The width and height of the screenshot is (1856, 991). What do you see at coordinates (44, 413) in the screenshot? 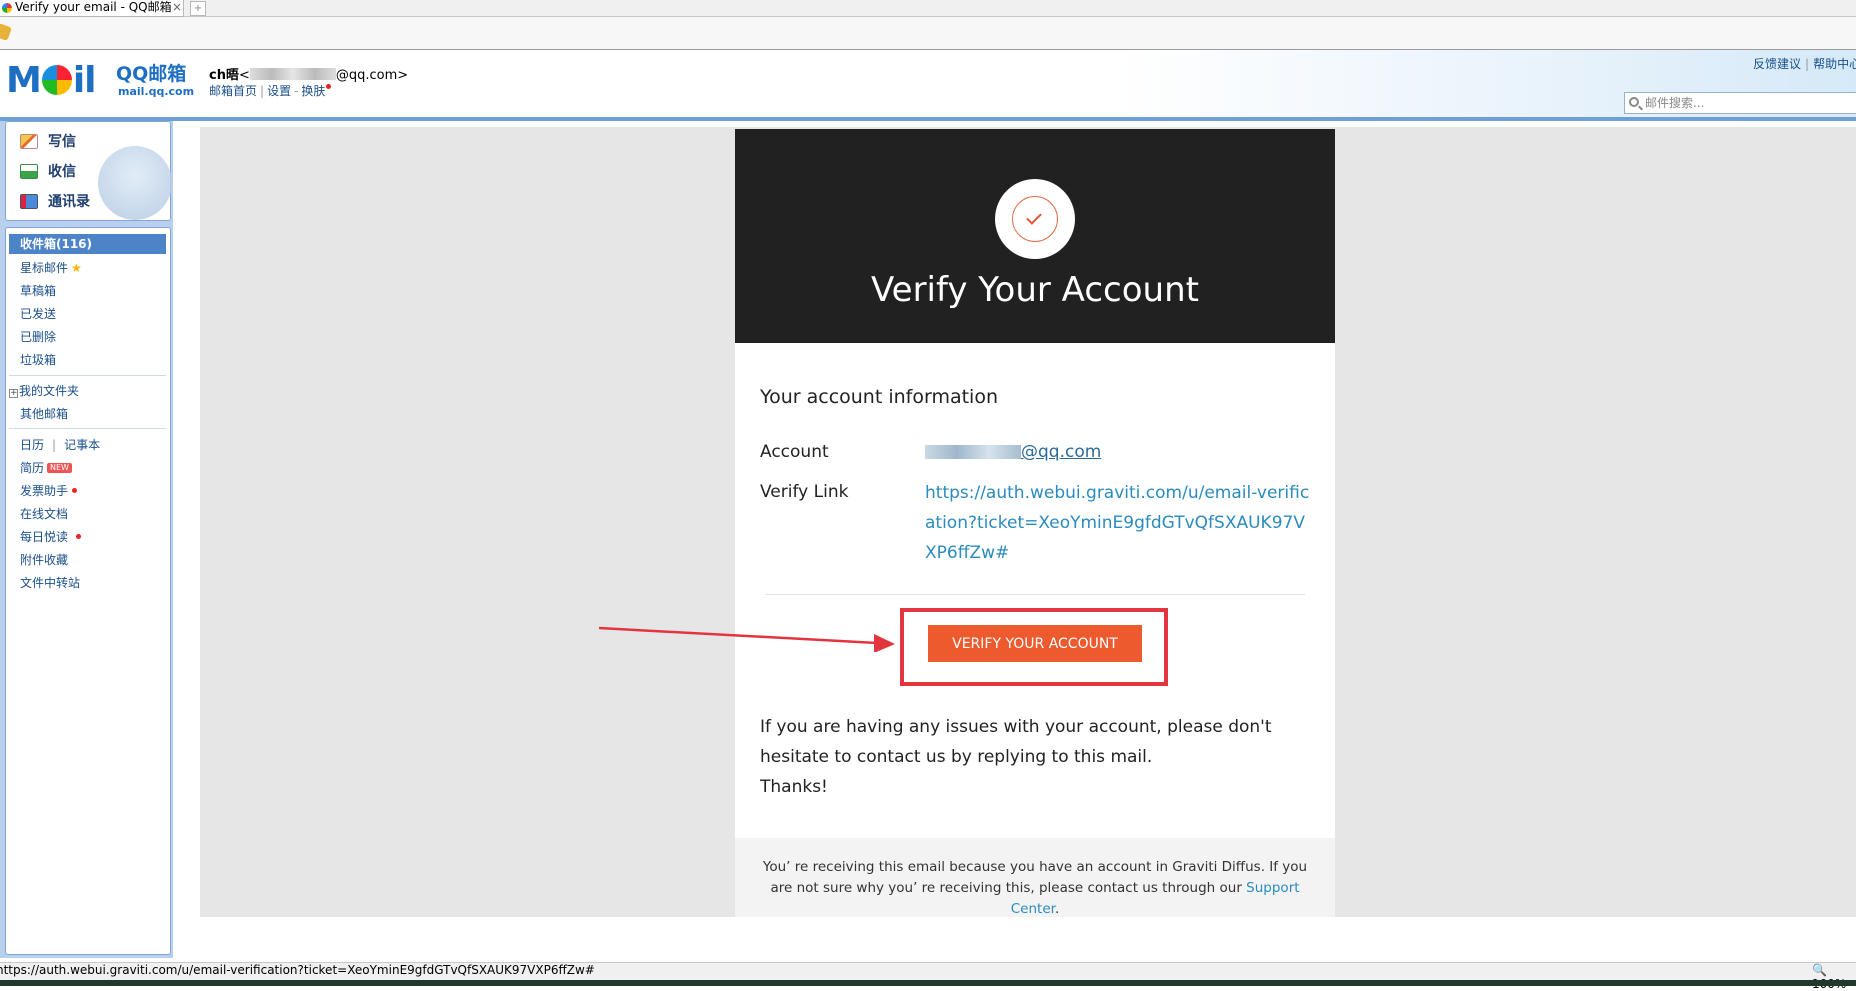
I see `folder-other-mail: 其他邮箱` at bounding box center [44, 413].